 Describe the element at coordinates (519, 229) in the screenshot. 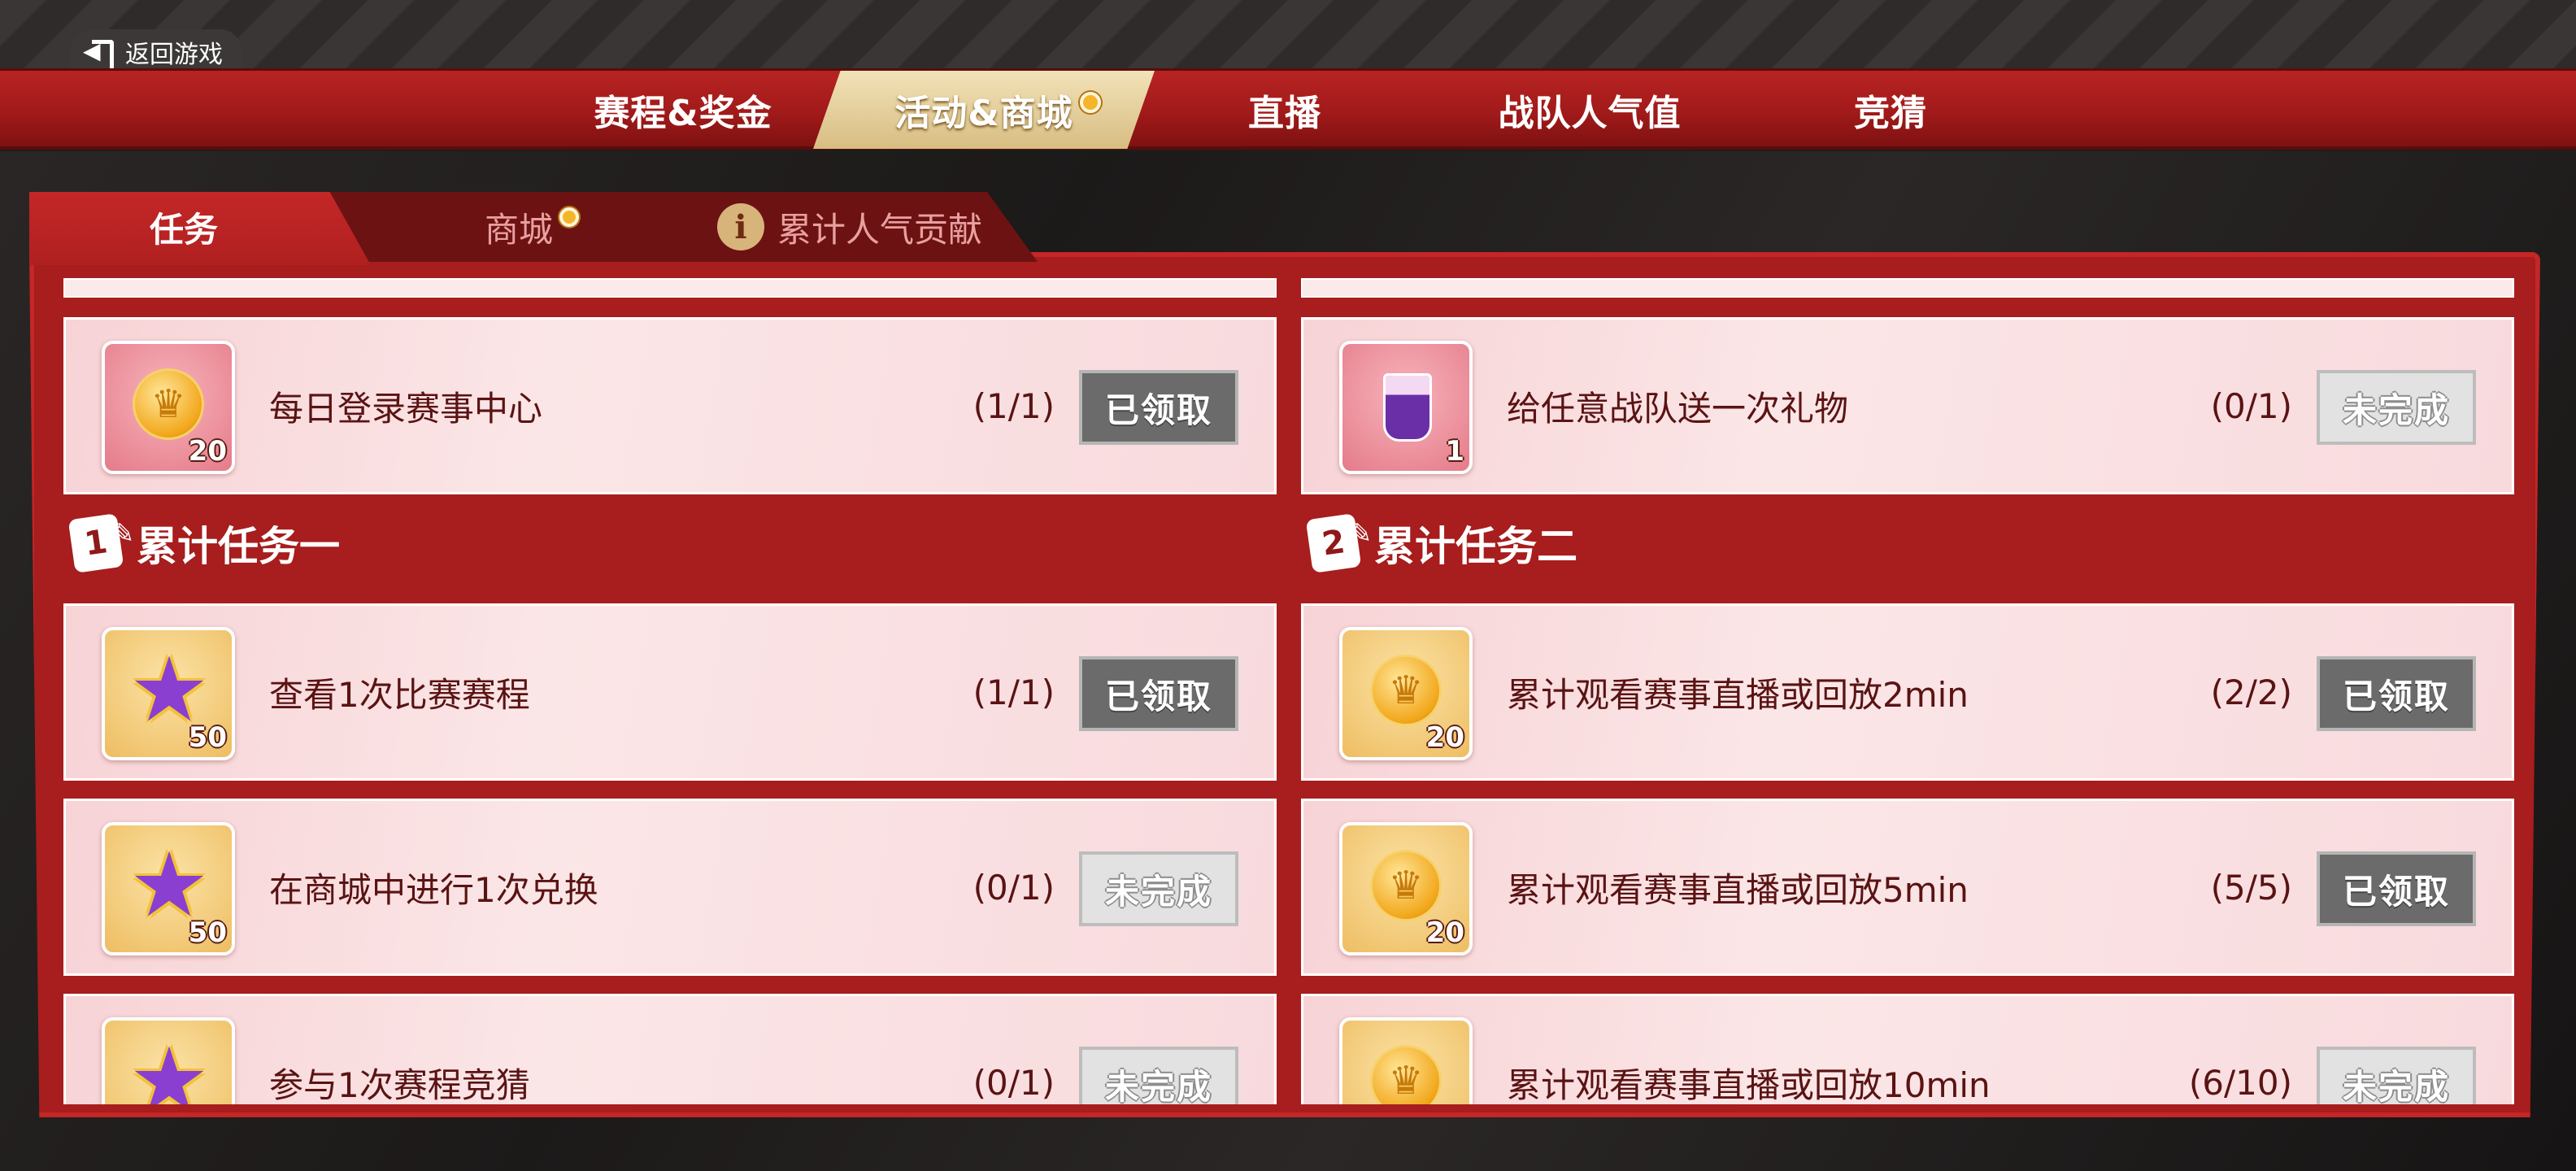

I see `sub-tab-label: 商城` at that location.